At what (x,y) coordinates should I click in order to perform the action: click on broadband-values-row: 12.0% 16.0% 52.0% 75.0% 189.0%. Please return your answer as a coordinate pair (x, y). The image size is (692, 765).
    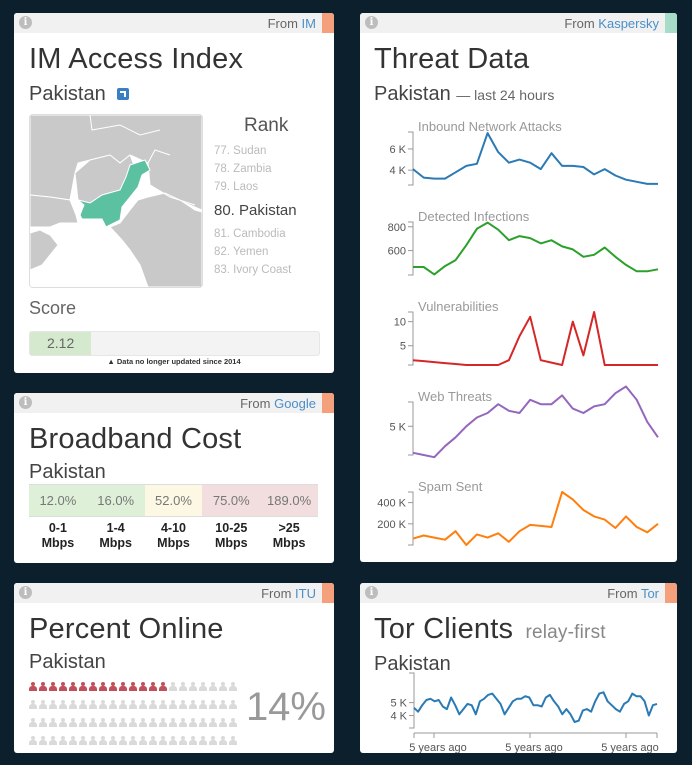
    Looking at the image, I should click on (173, 500).